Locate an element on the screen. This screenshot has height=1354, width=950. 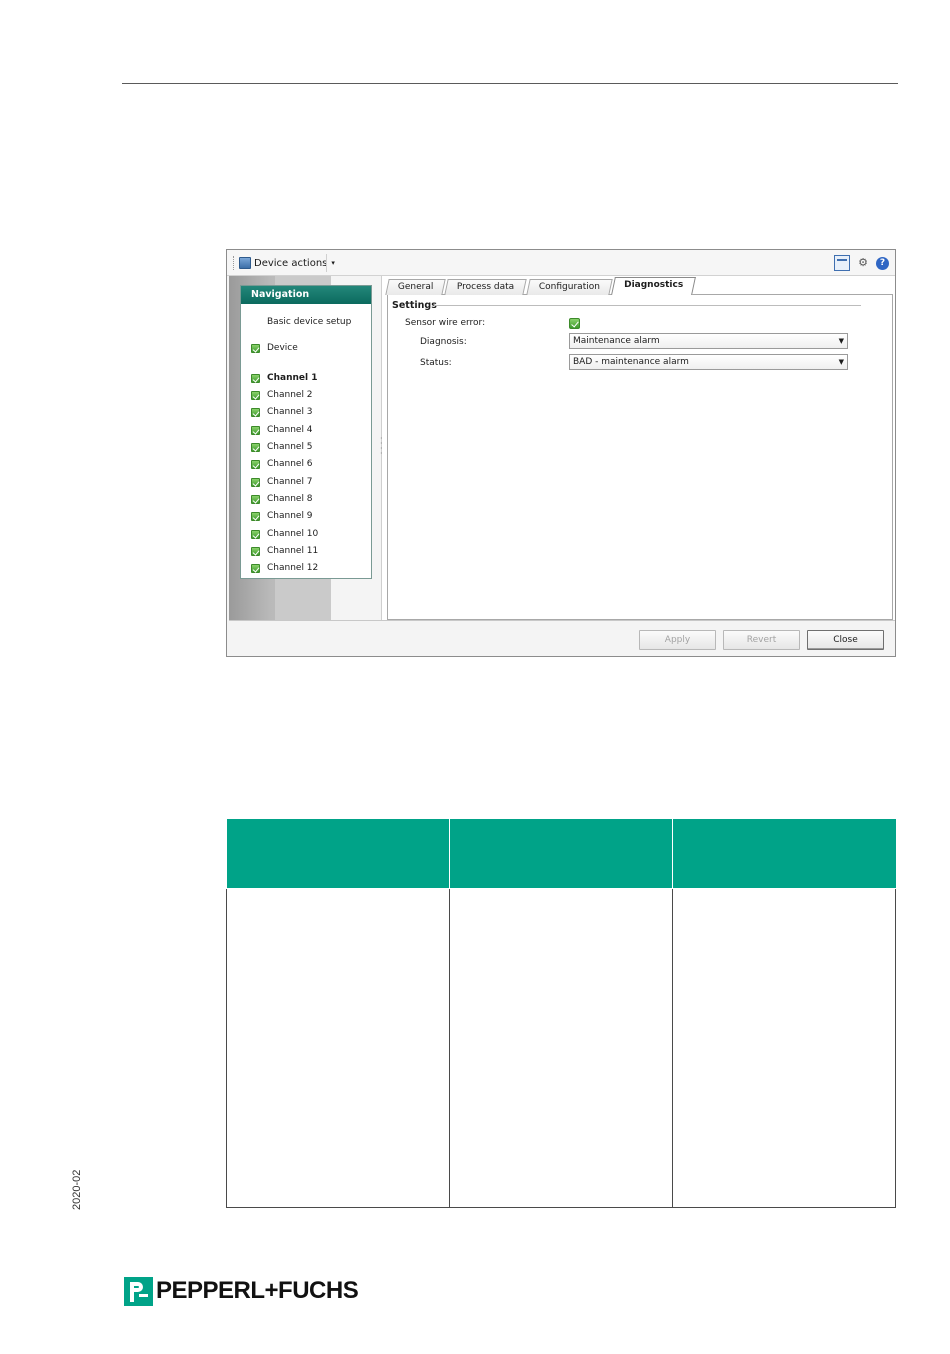
status-label: Status: is located at coordinates (436, 363).